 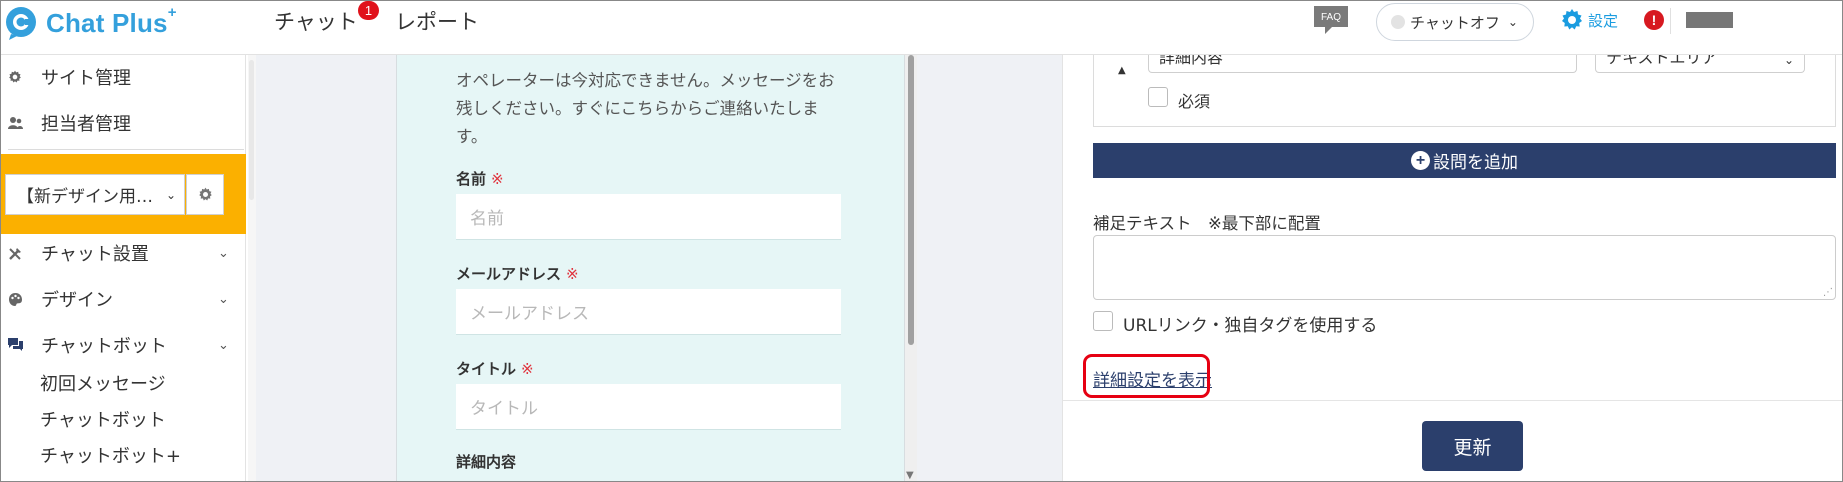 What do you see at coordinates (517, 274) in the screenshot?
I see `field-label-email: メールアドレス ※` at bounding box center [517, 274].